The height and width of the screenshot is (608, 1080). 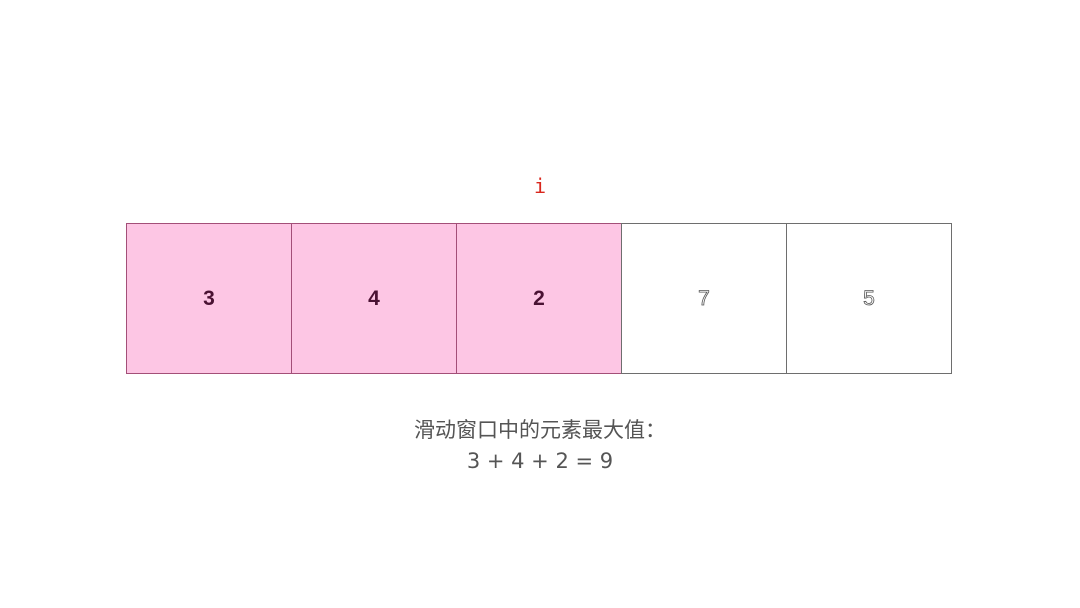 I want to click on array-cell-value: 7, so click(x=704, y=298).